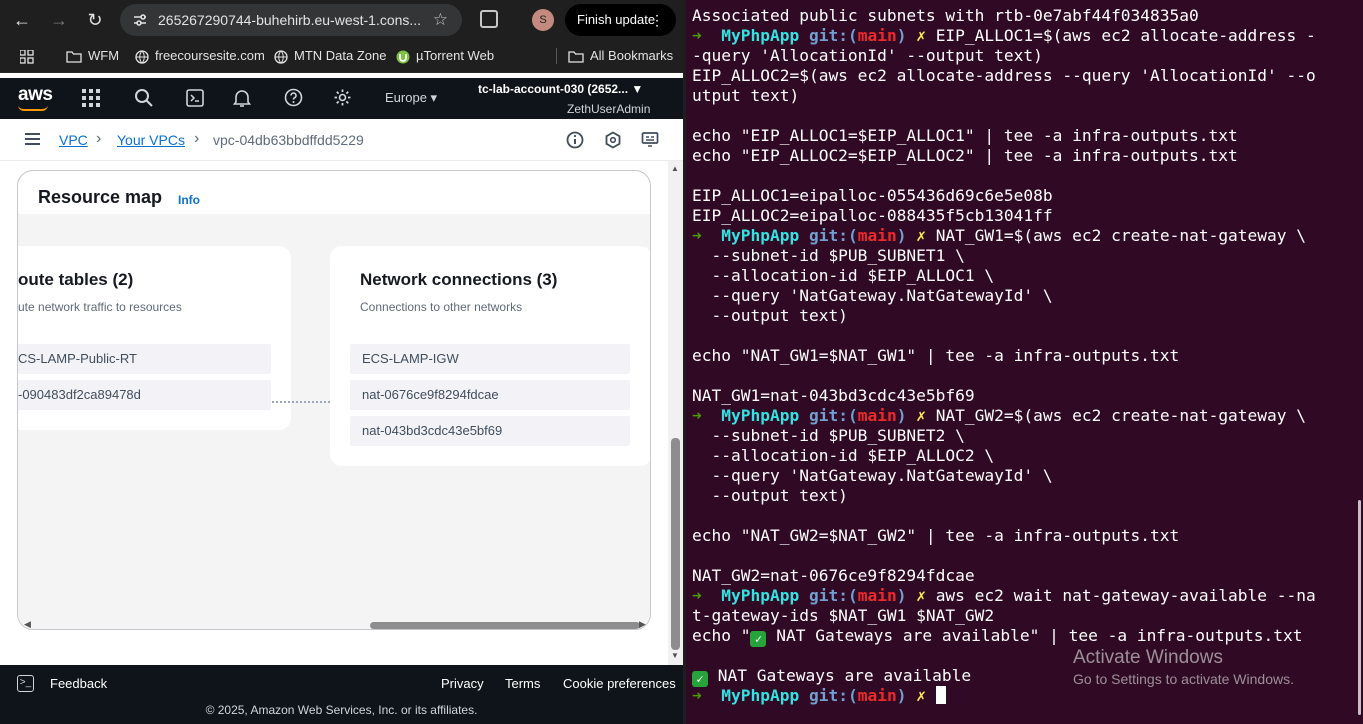 The width and height of the screenshot is (1363, 724). Describe the element at coordinates (440, 20) in the screenshot. I see `bookmark-star-icon: ☆` at that location.